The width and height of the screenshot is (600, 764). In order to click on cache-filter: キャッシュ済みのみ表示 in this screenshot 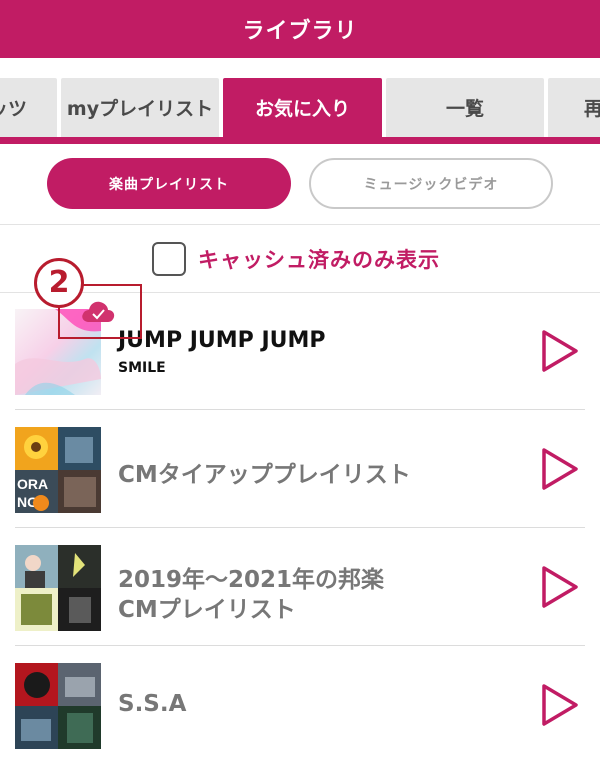, I will do `click(296, 259)`.